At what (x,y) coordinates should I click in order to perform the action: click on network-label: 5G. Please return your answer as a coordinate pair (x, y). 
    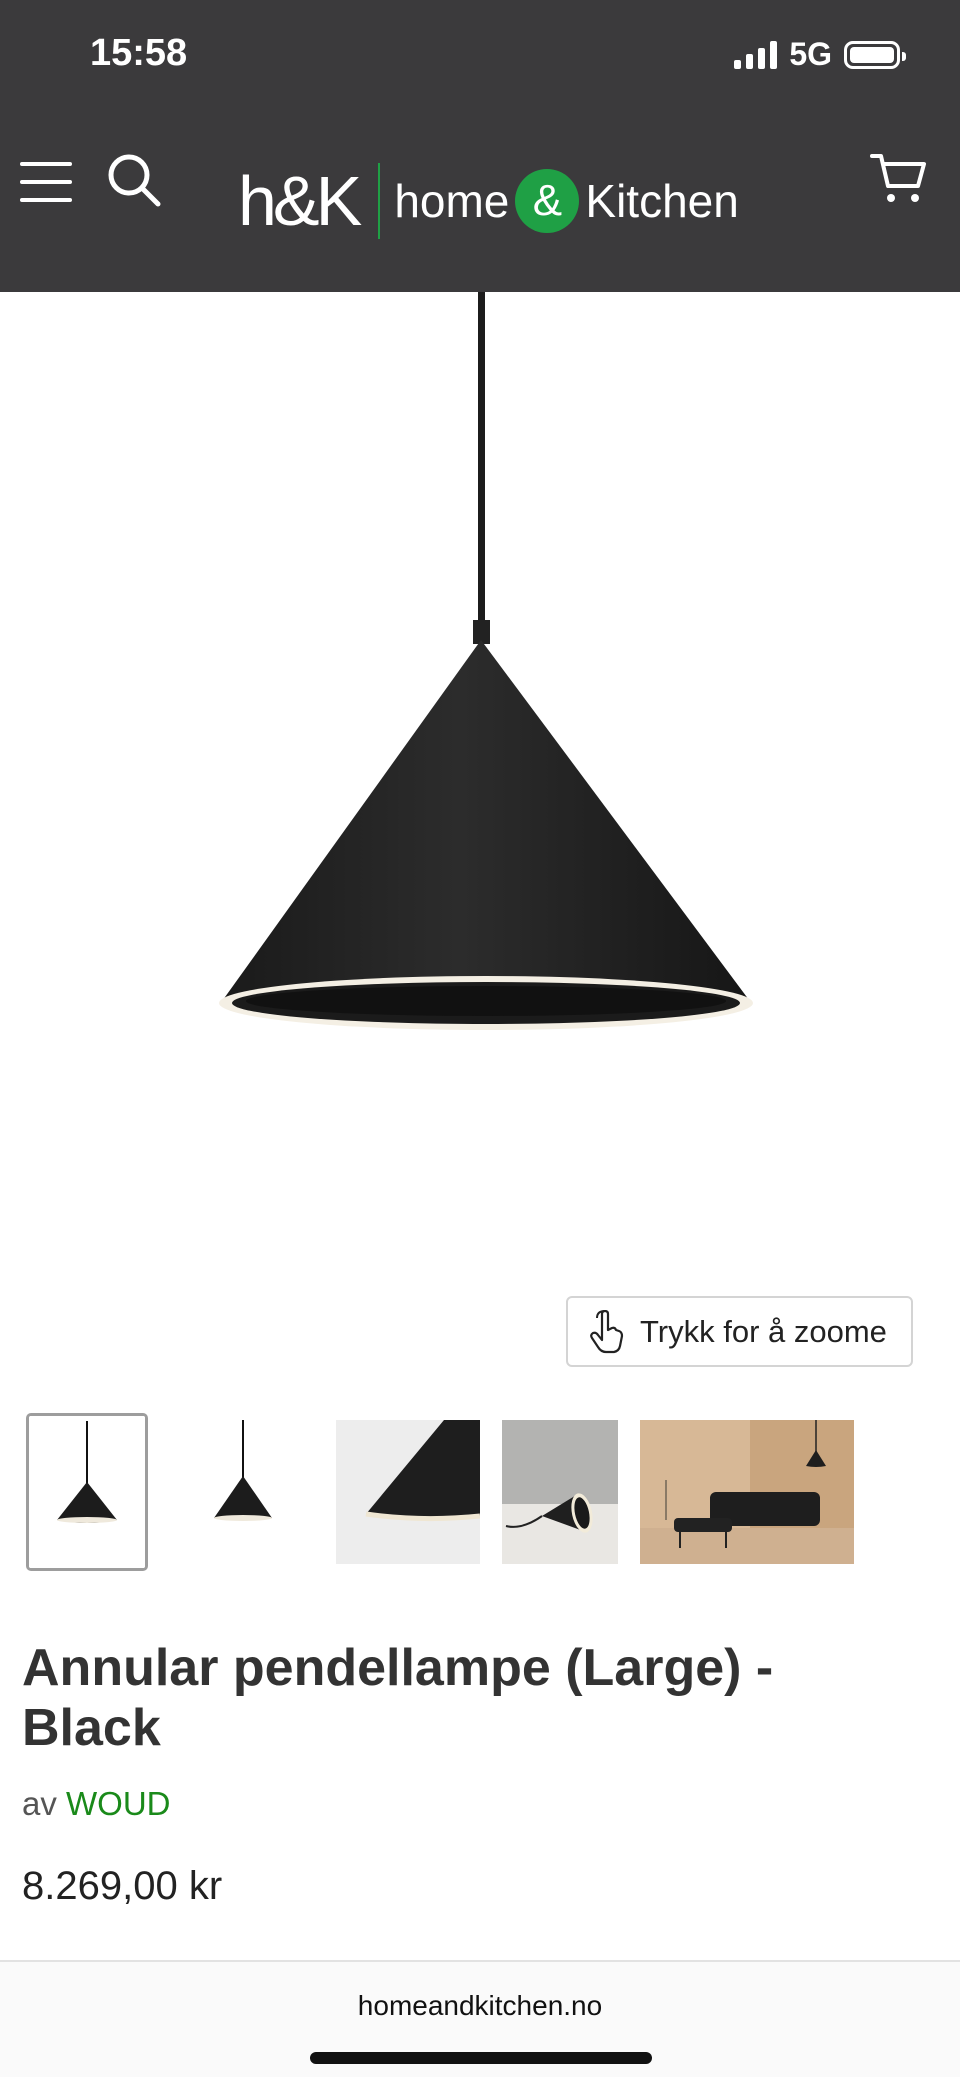
    Looking at the image, I should click on (810, 54).